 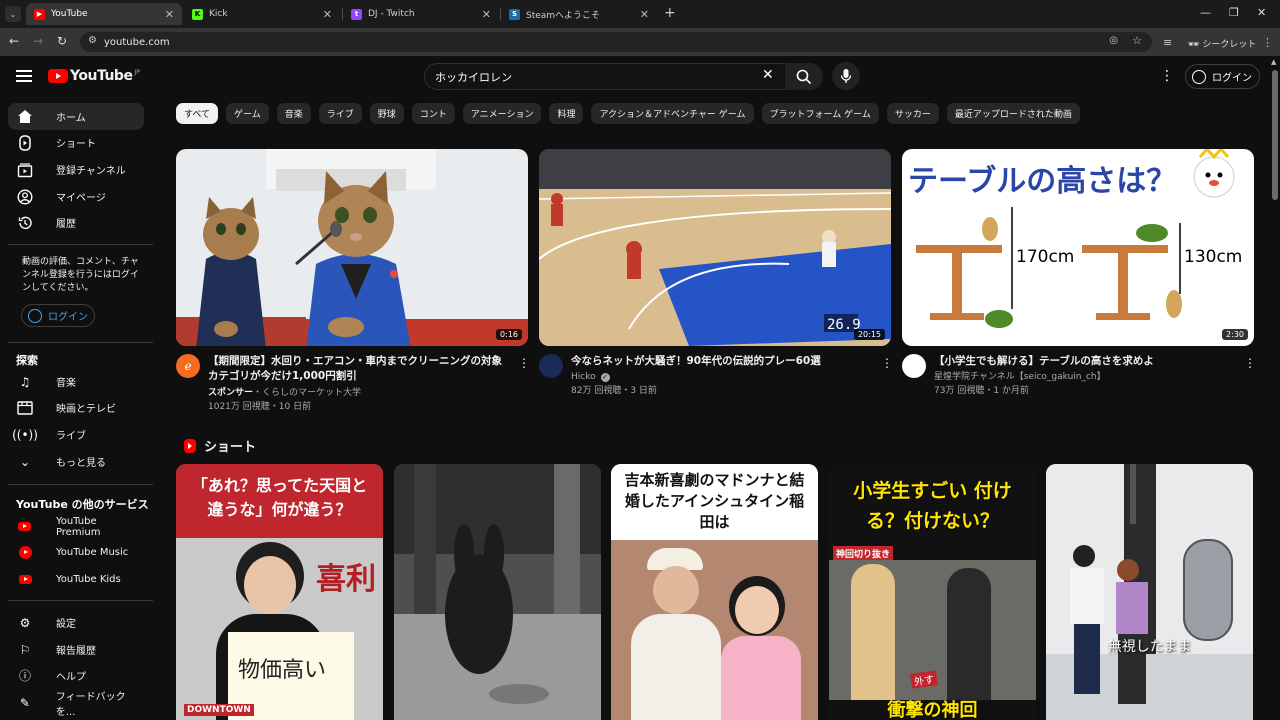 What do you see at coordinates (190, 445) in the screenshot?
I see `shorts-logo-icon` at bounding box center [190, 445].